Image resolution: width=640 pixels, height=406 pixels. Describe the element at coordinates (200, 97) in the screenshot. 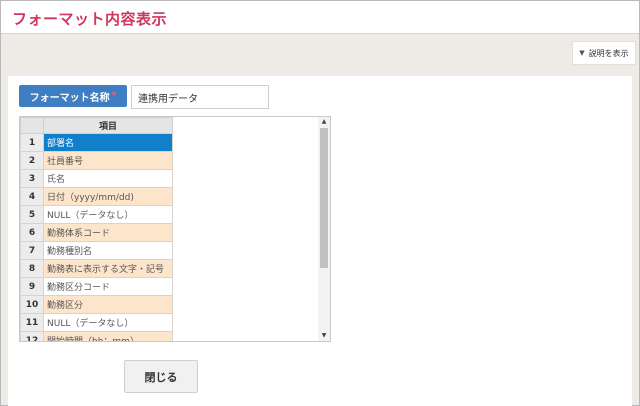

I see `format-name-field: 連携用データ` at that location.